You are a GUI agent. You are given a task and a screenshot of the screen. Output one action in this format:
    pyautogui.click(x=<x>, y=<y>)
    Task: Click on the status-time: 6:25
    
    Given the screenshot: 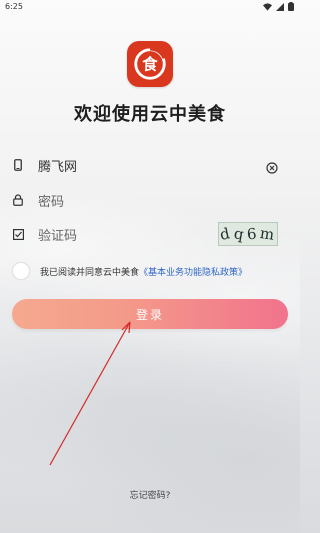 What is the action you would take?
    pyautogui.click(x=14, y=6)
    